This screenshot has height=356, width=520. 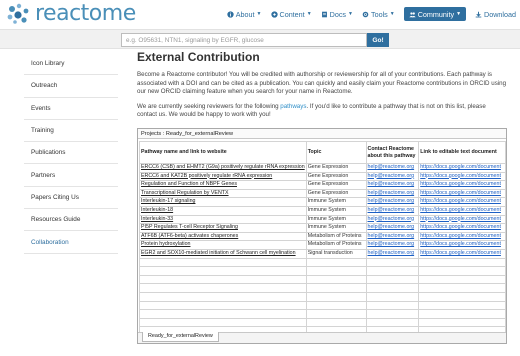 I want to click on sidebar-item-publications: Publications, so click(x=71, y=153).